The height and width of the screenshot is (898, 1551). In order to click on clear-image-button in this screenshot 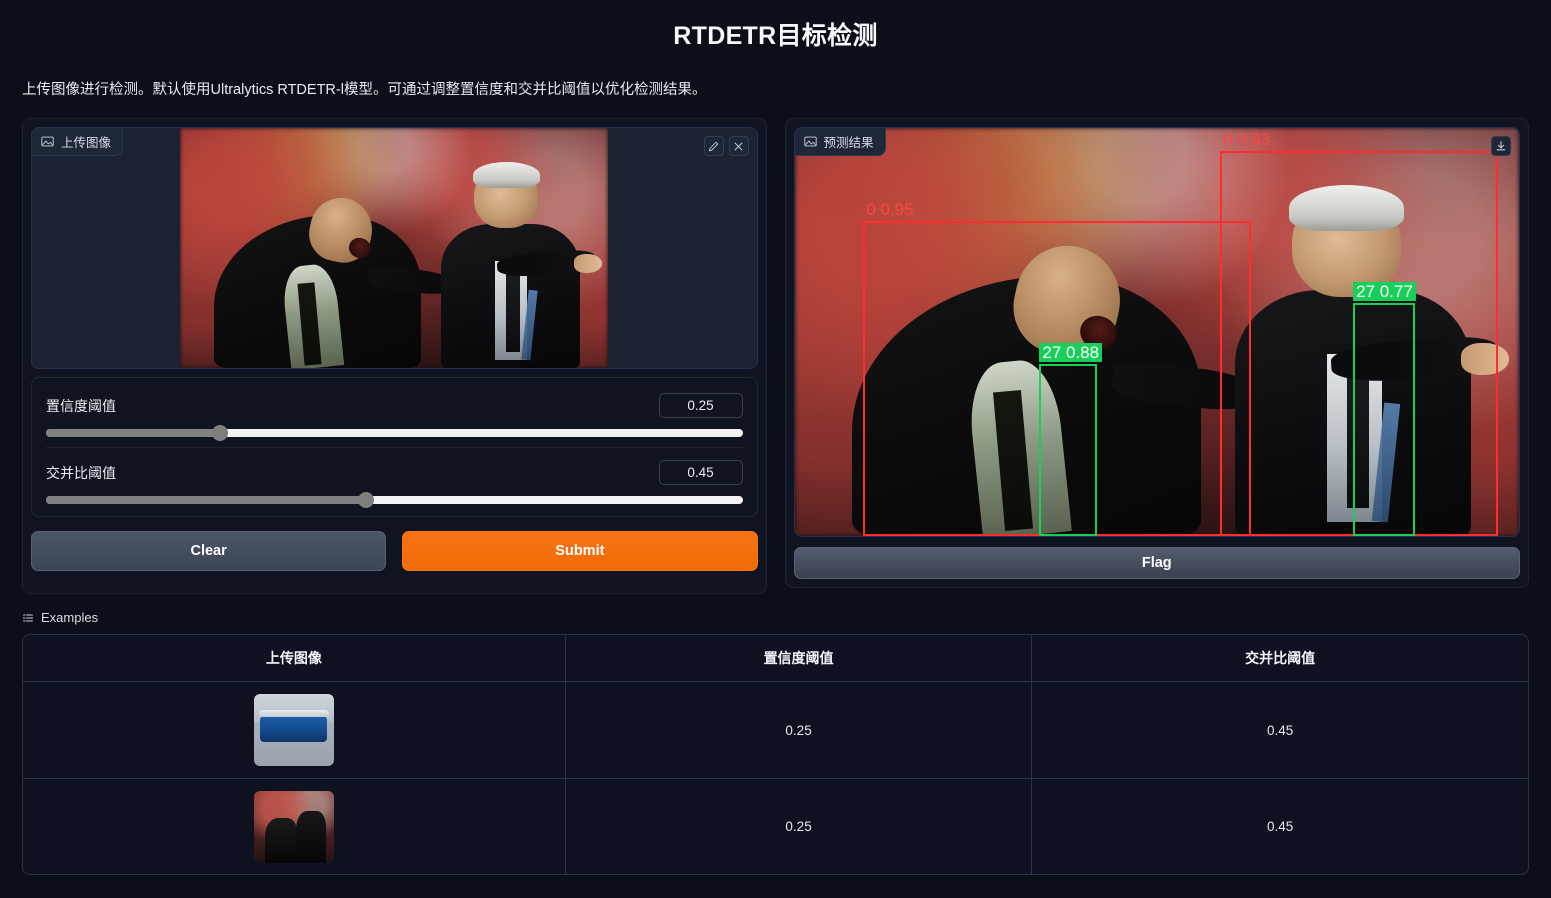, I will do `click(738, 146)`.